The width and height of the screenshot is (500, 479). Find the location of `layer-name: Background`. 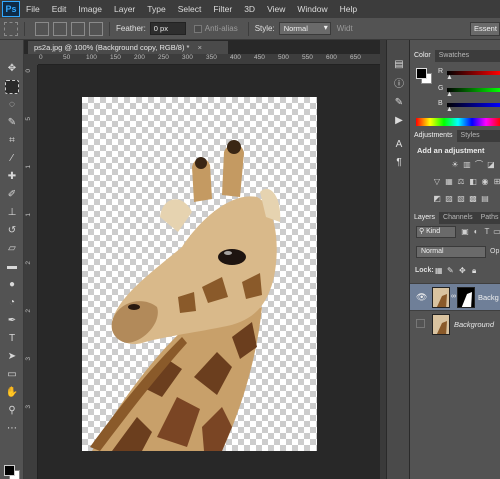

layer-name: Background is located at coordinates (474, 324).